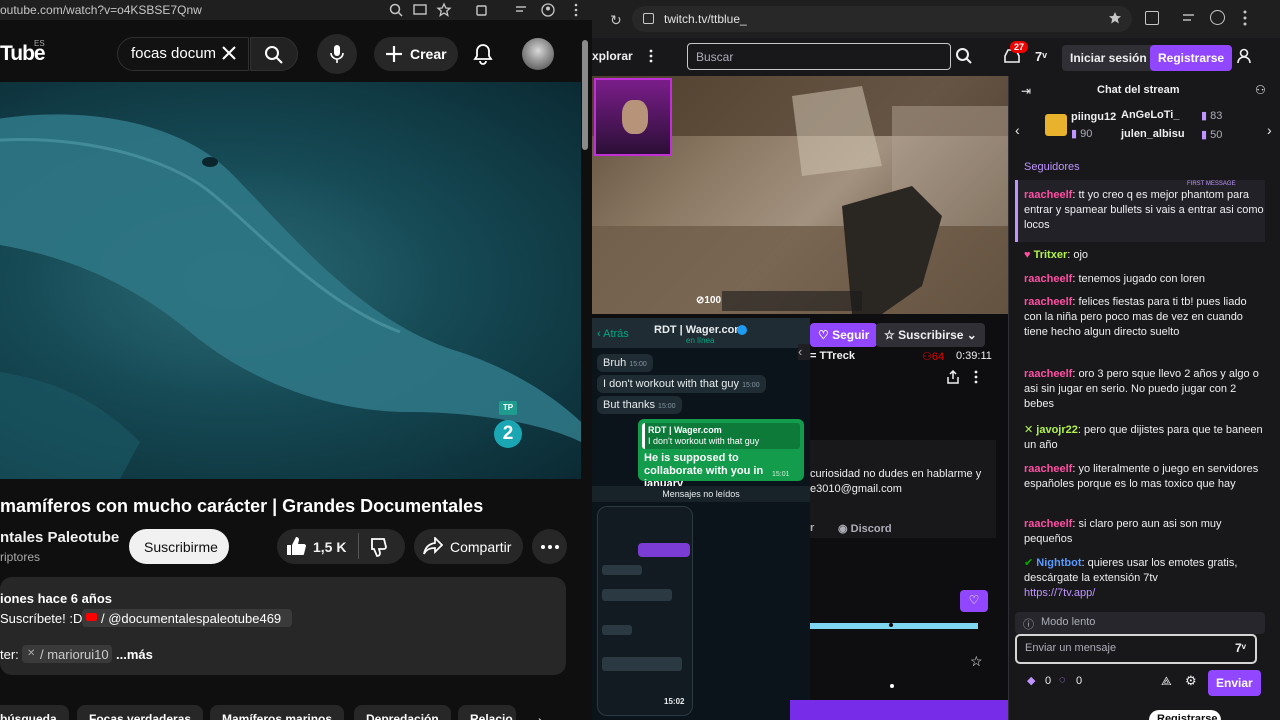  I want to click on back-button: ‹ Atrás, so click(613, 334).